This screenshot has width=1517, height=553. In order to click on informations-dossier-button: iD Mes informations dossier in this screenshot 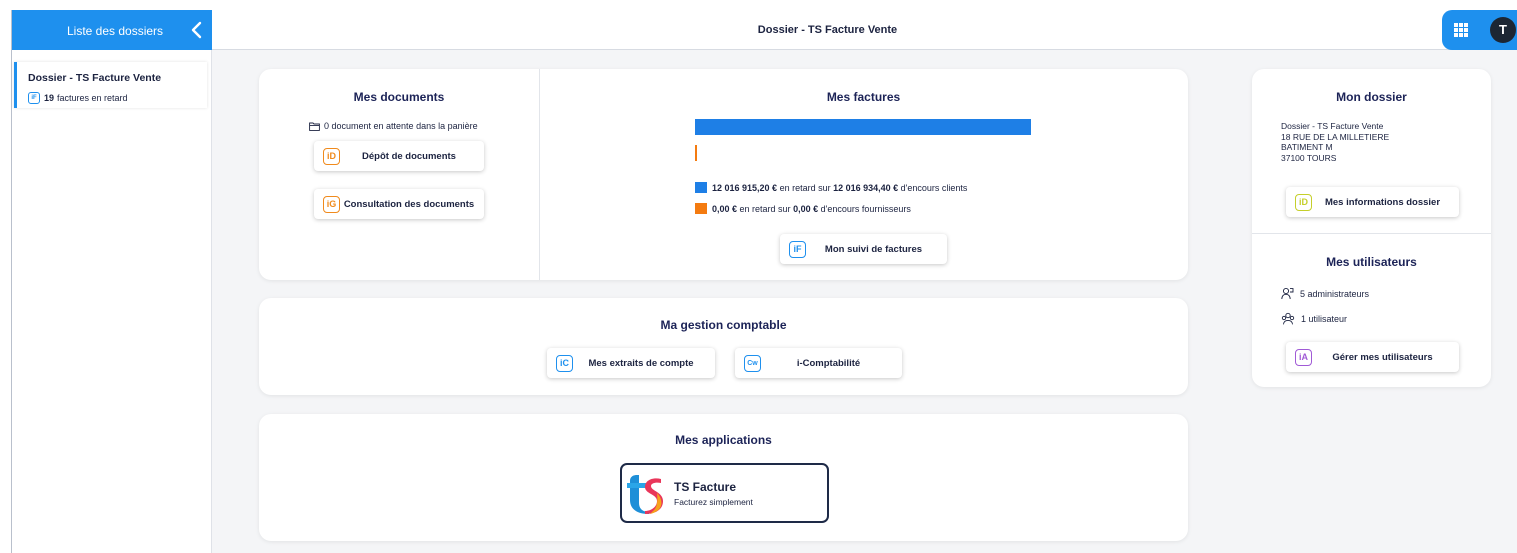, I will do `click(1372, 202)`.